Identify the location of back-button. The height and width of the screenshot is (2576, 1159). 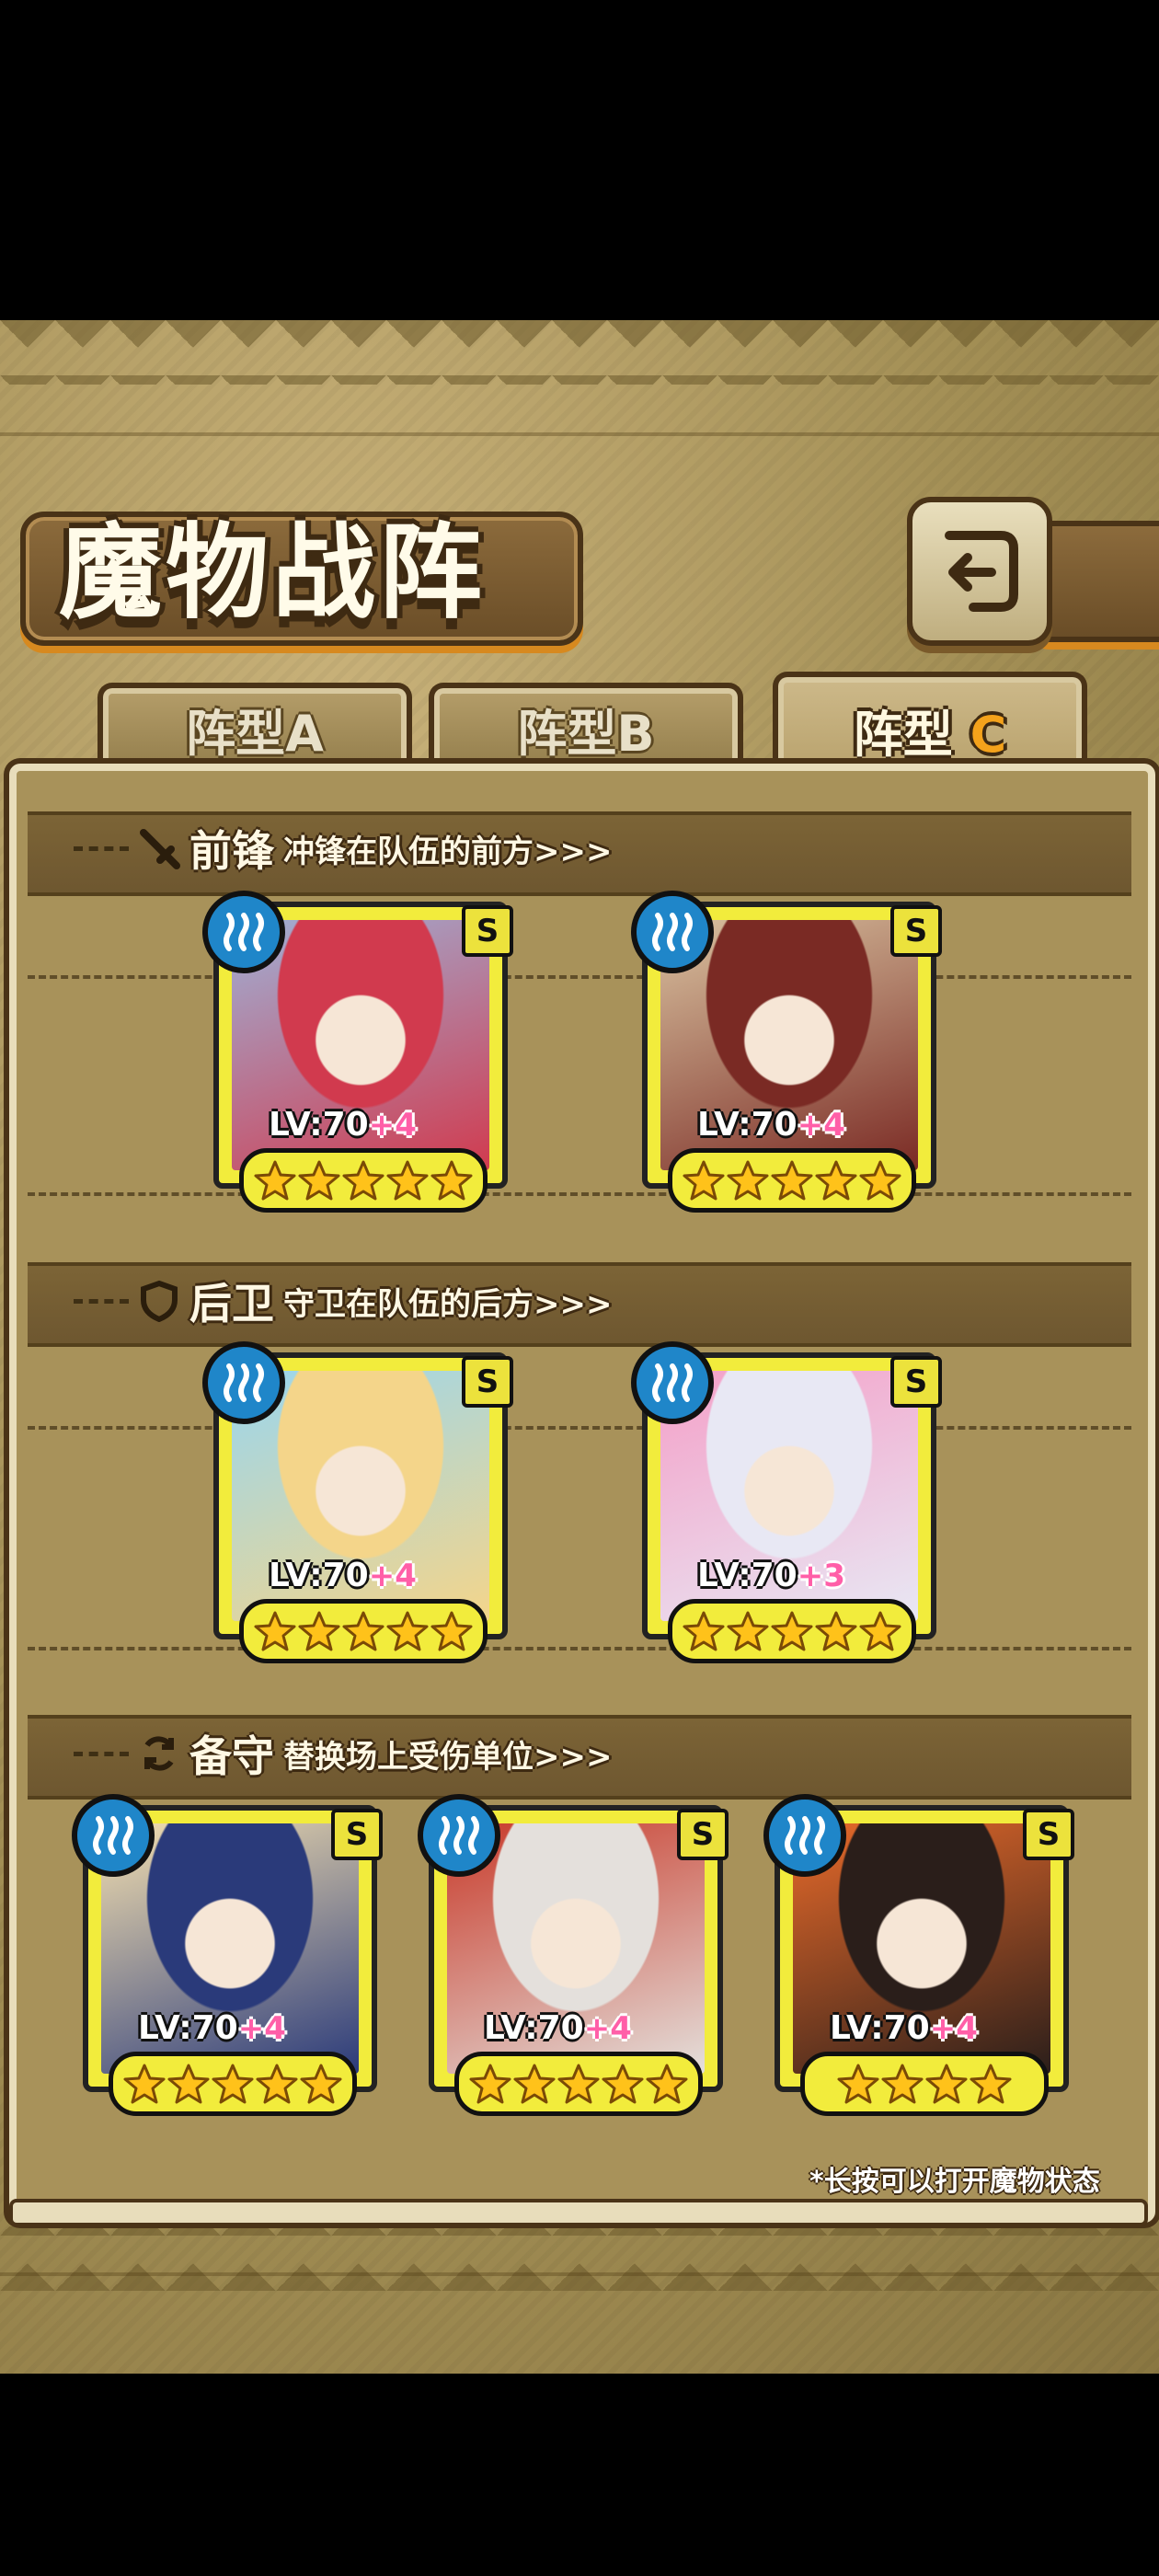
(979, 571).